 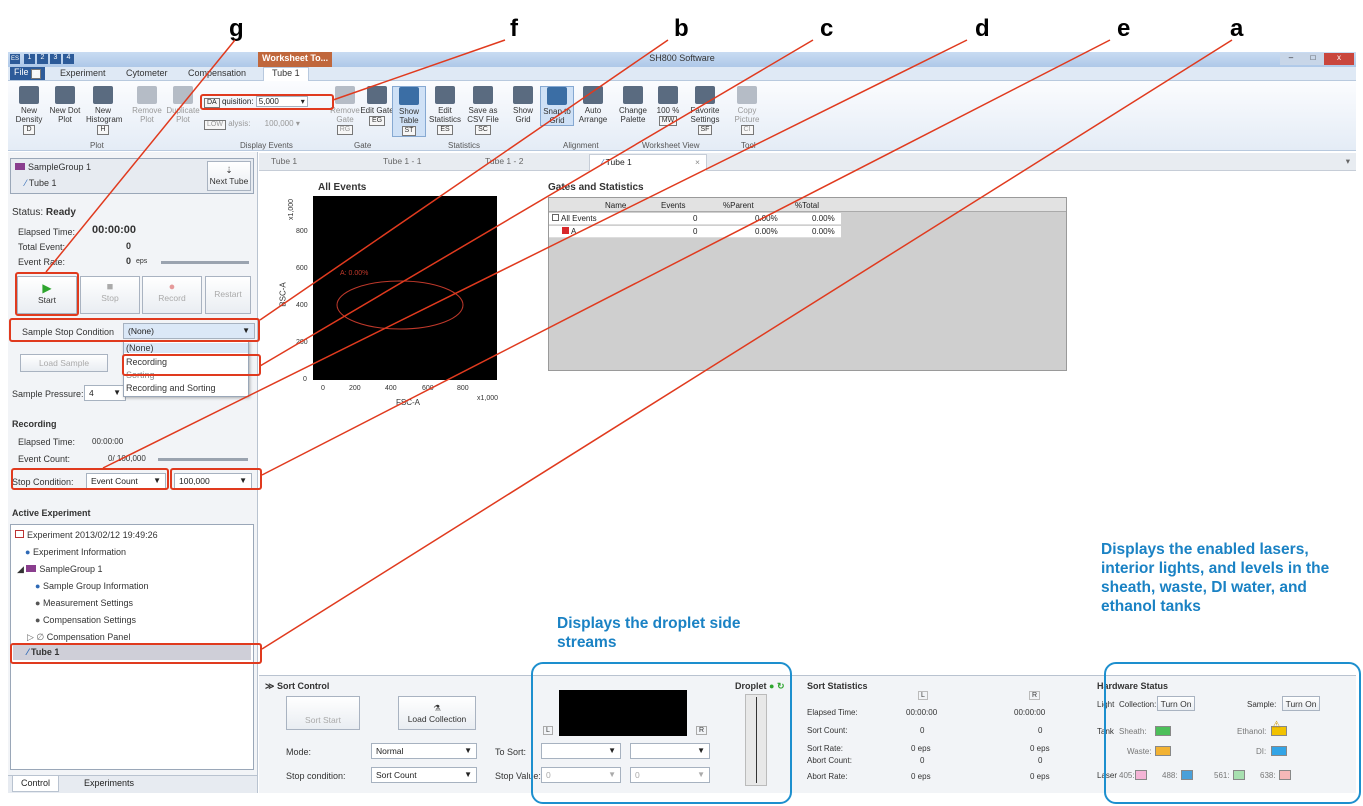 I want to click on callout-line-f, so click(x=419, y=70).